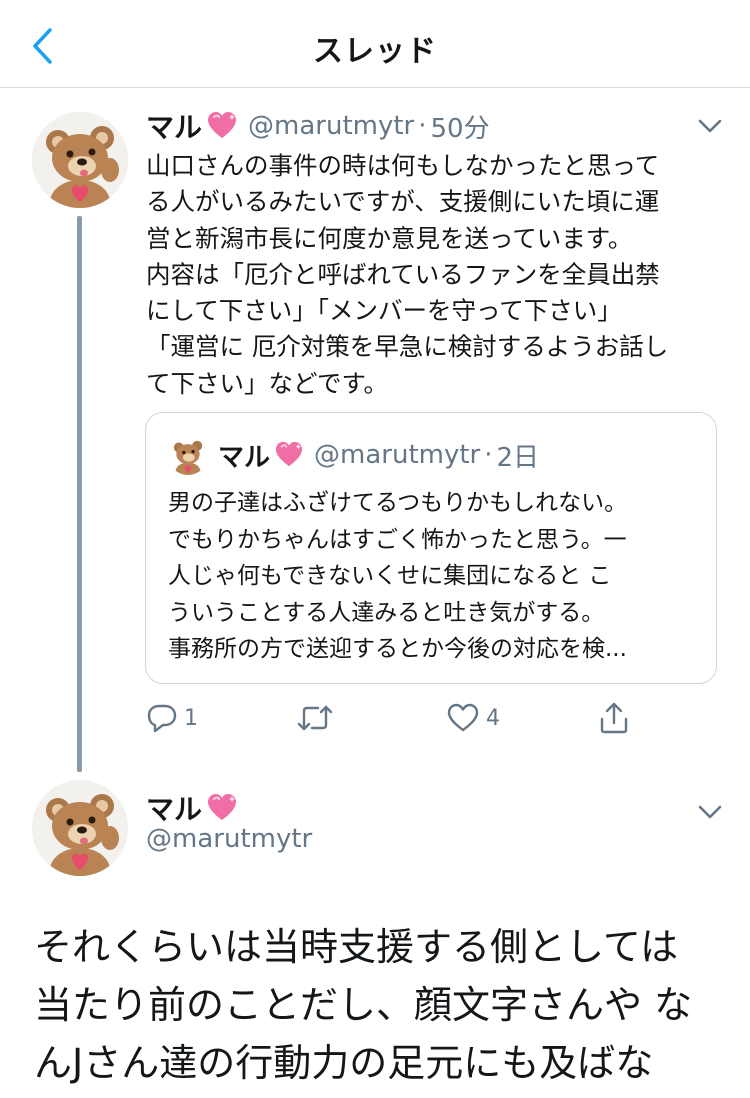 Image resolution: width=750 pixels, height=1098 pixels. I want to click on reply-count: 1, so click(191, 718).